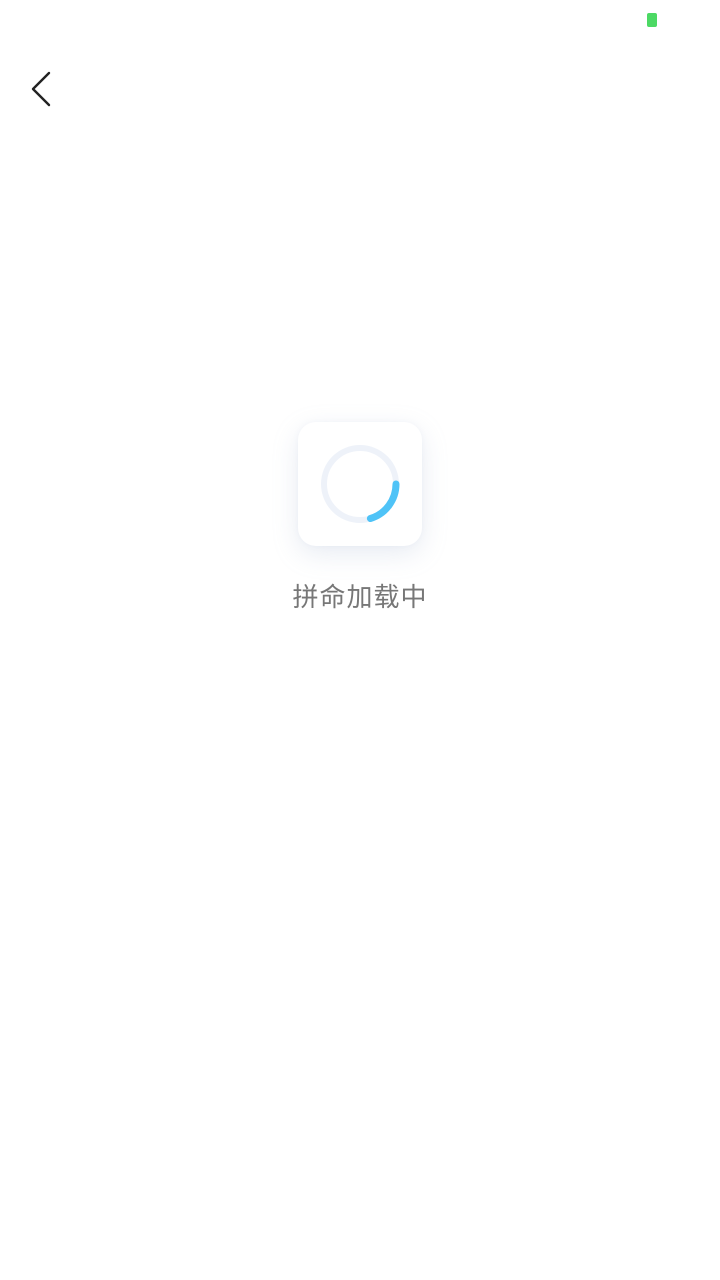  I want to click on status-bar, so click(360, 20).